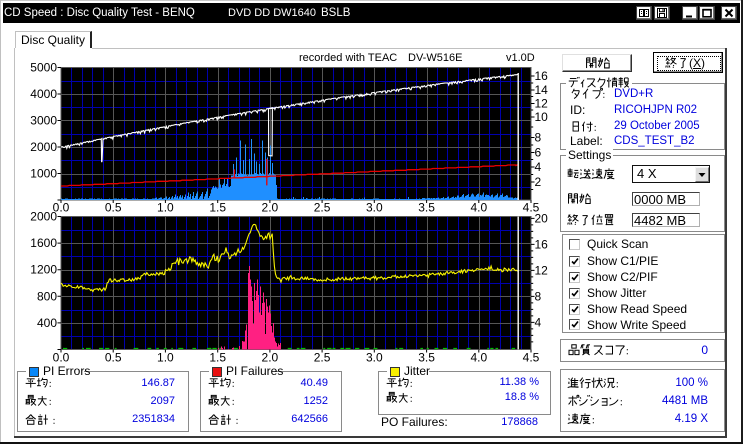 Image resolution: width=743 pixels, height=444 pixels. Describe the element at coordinates (435, 58) in the screenshot. I see `svg-text: DV-W516E` at that location.